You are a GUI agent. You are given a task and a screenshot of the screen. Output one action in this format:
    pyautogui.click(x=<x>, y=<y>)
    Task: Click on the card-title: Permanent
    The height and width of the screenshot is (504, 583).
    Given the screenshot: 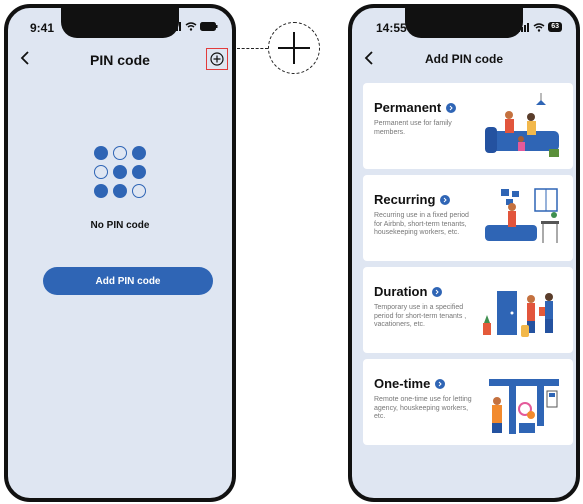 What is the action you would take?
    pyautogui.click(x=415, y=107)
    